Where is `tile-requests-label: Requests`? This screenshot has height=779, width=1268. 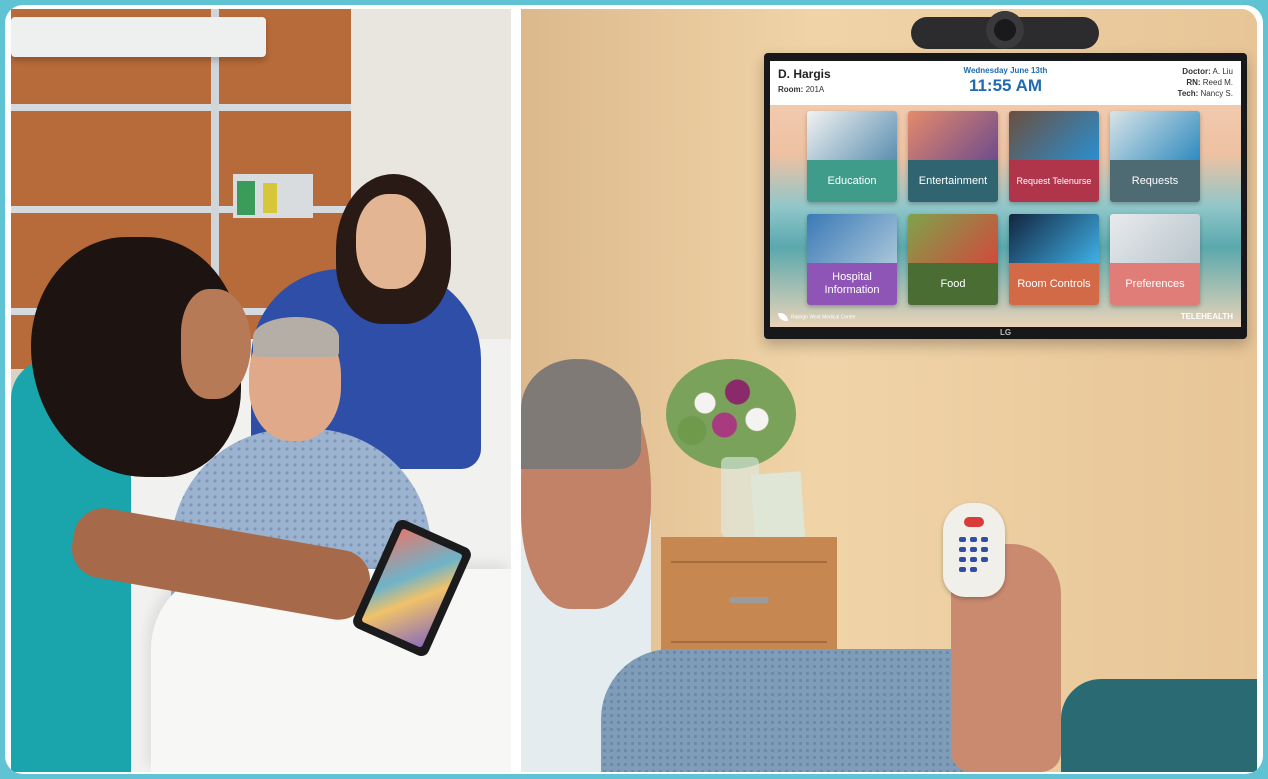
tile-requests-label: Requests is located at coordinates (1155, 181).